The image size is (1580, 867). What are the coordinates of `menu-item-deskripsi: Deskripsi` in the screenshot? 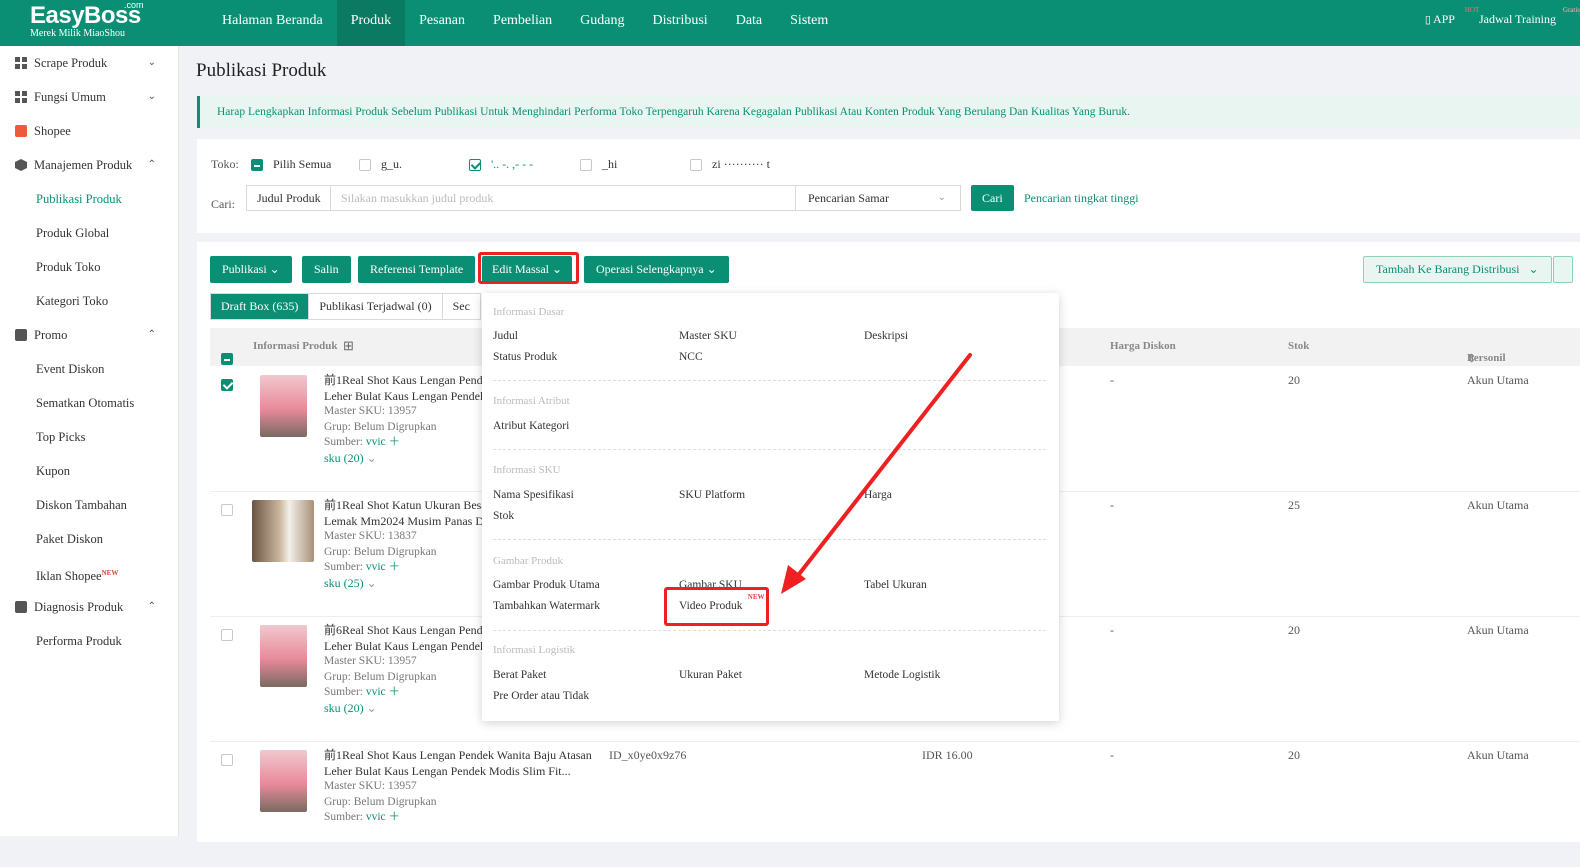 It's located at (886, 336).